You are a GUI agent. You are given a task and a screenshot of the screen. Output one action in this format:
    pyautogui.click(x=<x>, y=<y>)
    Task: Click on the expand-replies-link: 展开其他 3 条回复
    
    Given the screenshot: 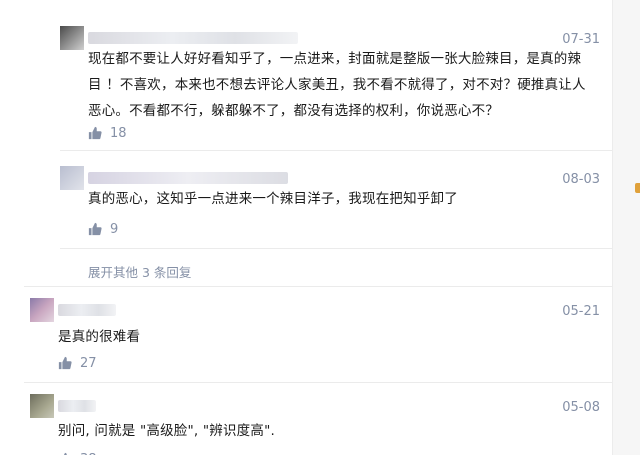 What is the action you would take?
    pyautogui.click(x=139, y=271)
    